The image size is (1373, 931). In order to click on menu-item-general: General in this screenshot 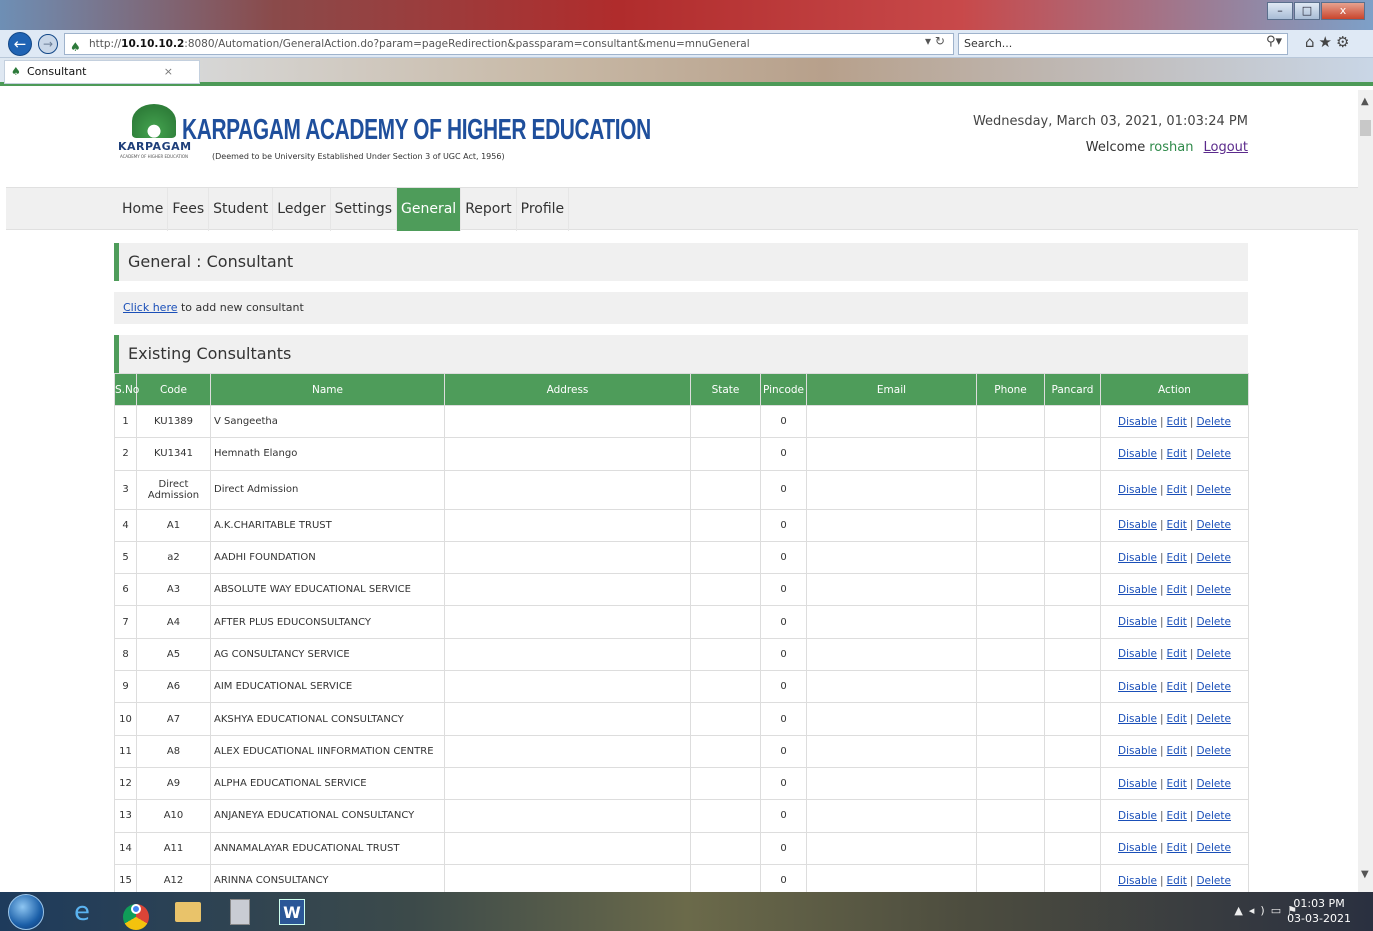, I will do `click(429, 209)`.